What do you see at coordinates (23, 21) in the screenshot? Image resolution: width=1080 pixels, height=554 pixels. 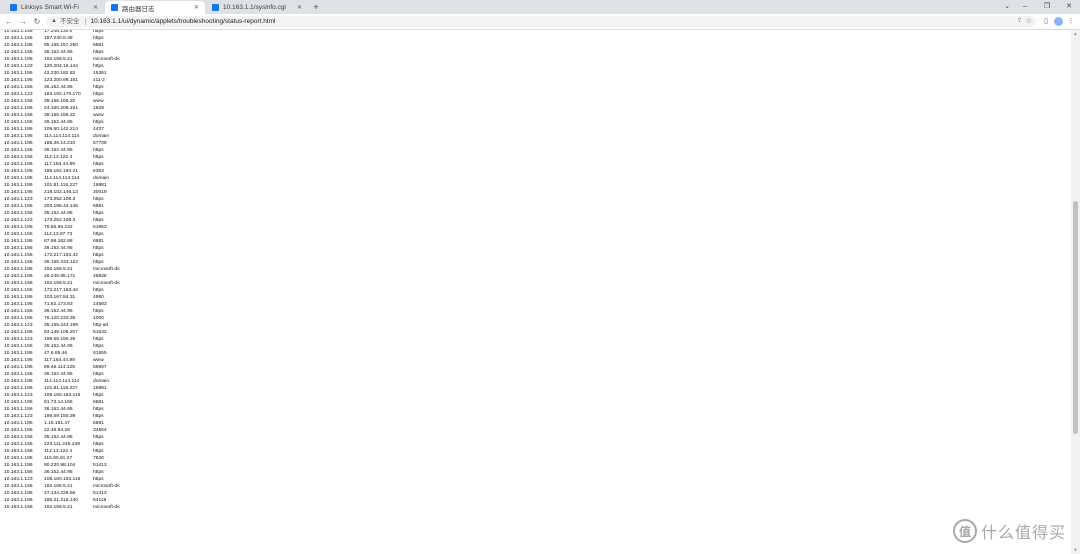 I see `forward-arrow-icon: →` at bounding box center [23, 21].